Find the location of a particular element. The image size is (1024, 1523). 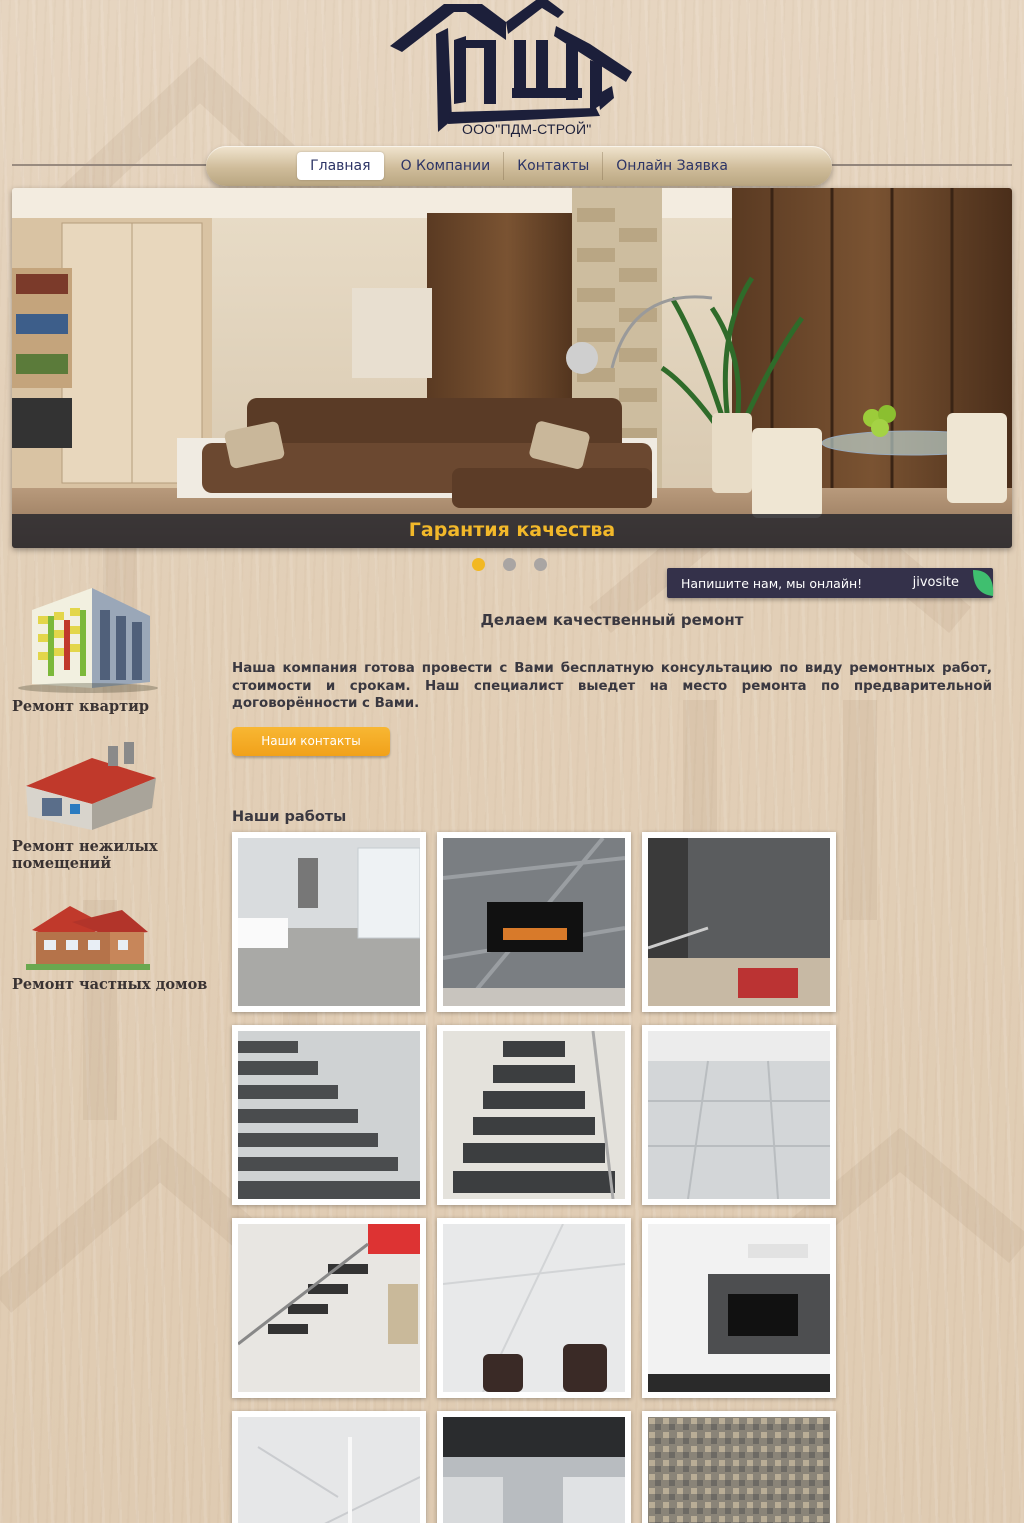

sidebar-item-commercial: Ремонт нежилых помещений is located at coordinates (117, 807).